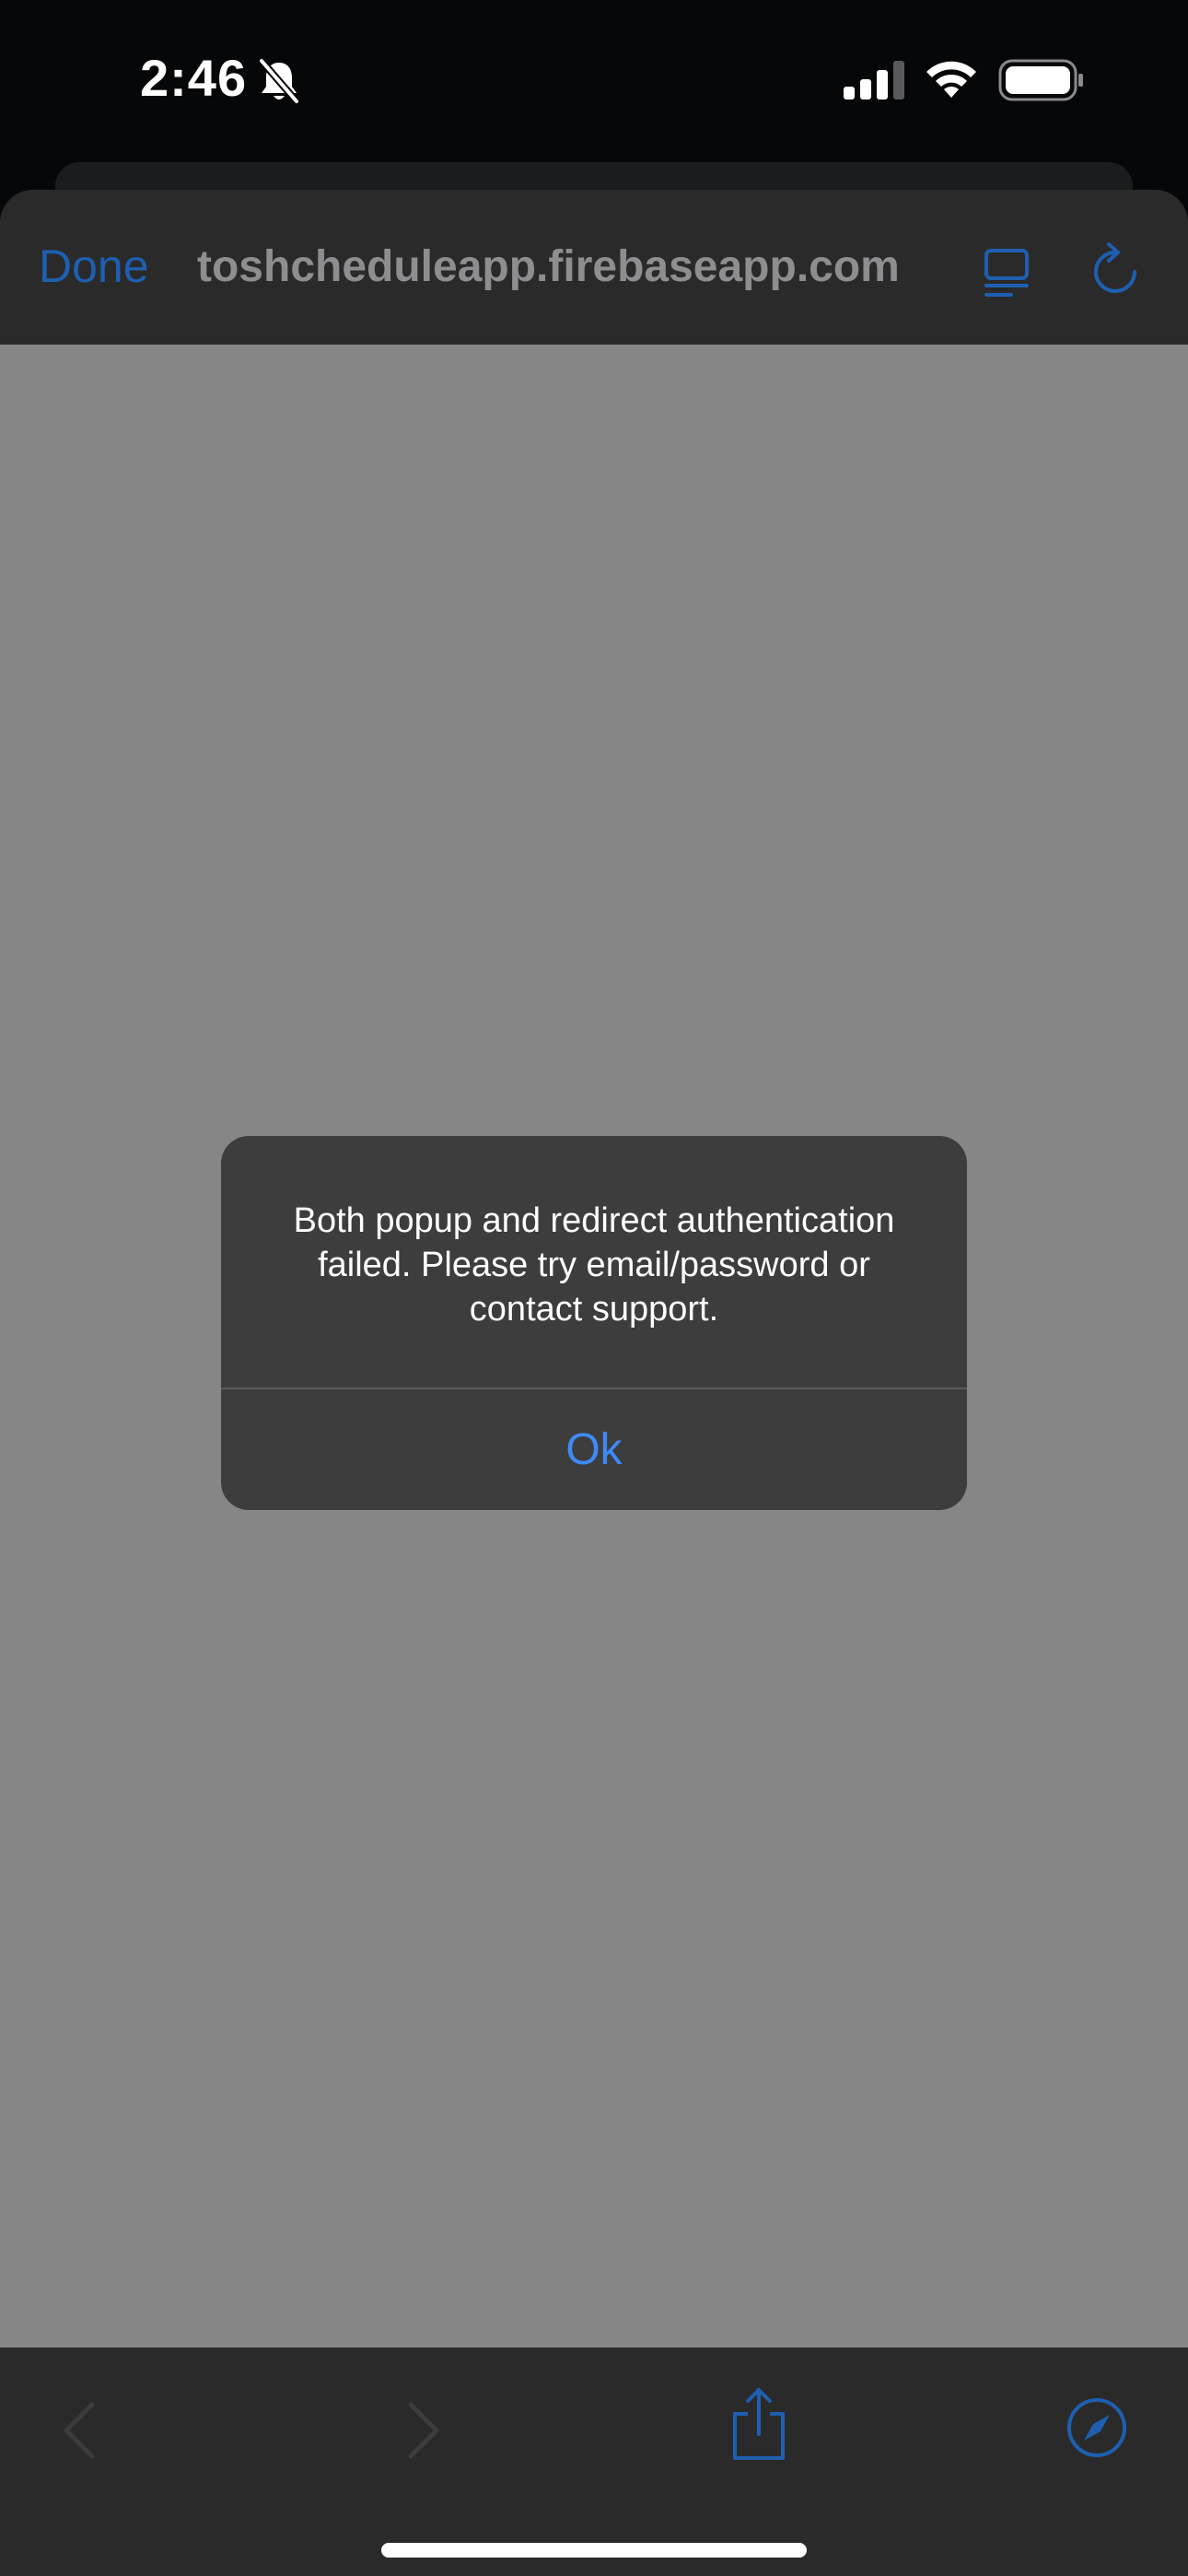 The width and height of the screenshot is (1188, 2576). Describe the element at coordinates (94, 266) in the screenshot. I see `done-button: Done` at that location.